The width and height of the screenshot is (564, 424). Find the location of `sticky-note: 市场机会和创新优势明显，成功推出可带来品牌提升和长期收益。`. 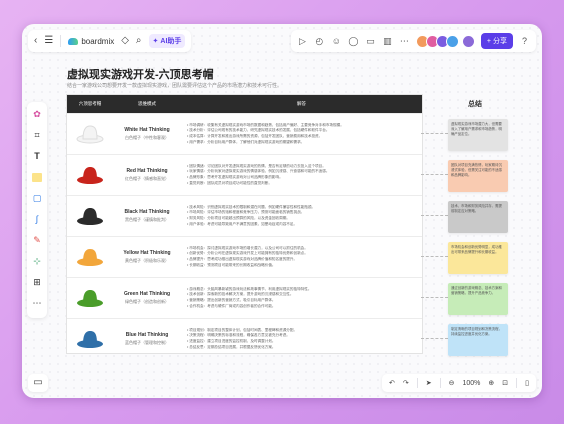

sticky-note: 市场机会和创新优势明显，成功推出可带来品牌提升和长期收益。 is located at coordinates (478, 258).